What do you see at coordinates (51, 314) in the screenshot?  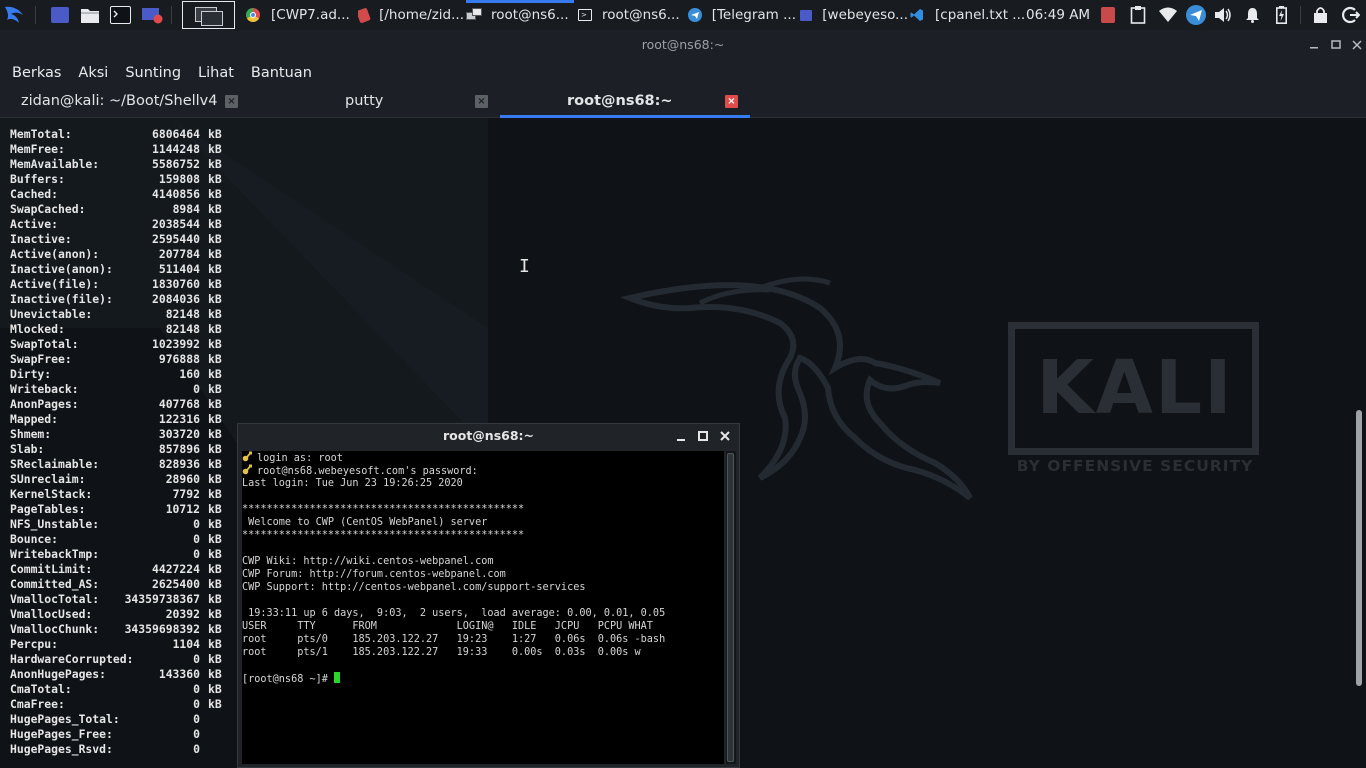 I see `meminfo-key: Unevictable:` at bounding box center [51, 314].